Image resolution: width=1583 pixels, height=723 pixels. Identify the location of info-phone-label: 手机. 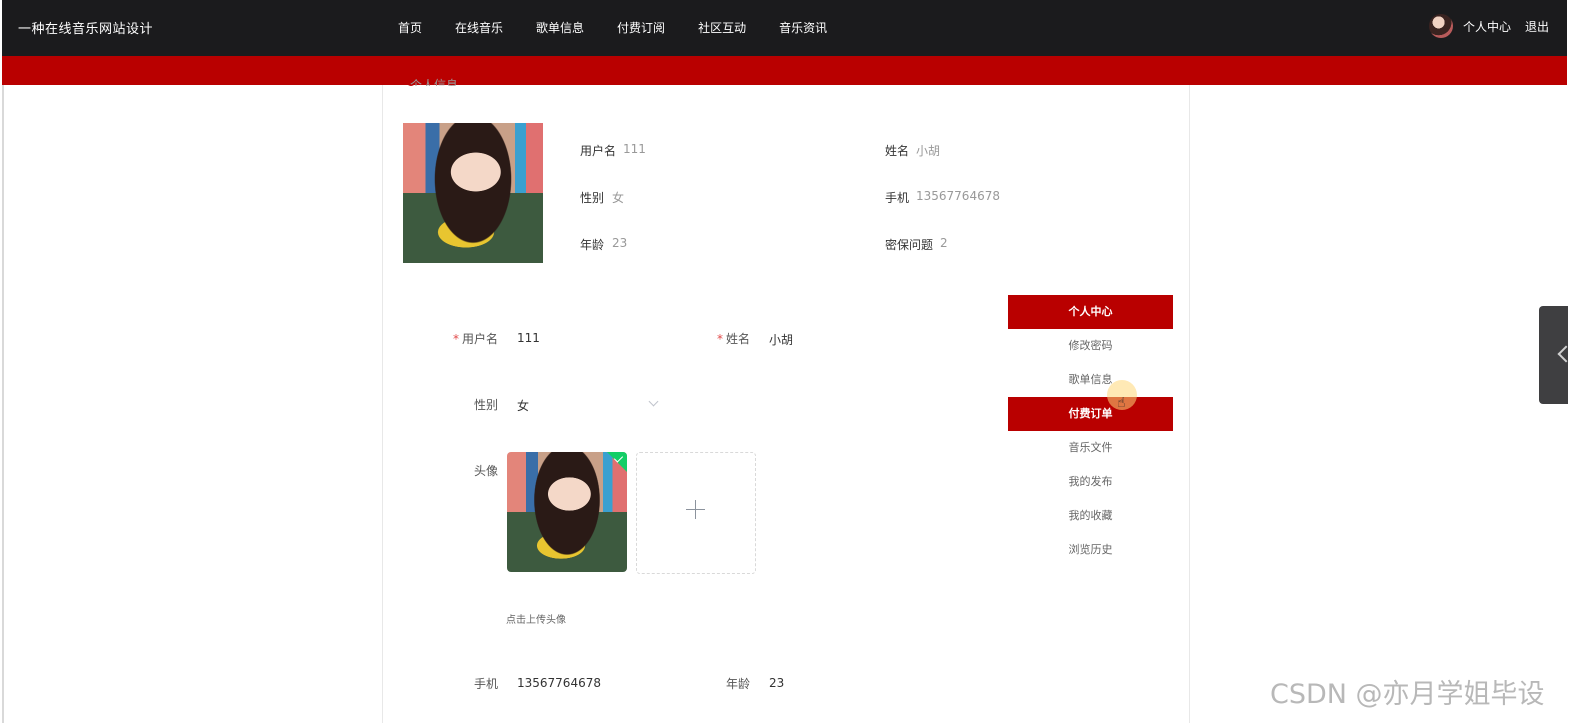
(897, 198).